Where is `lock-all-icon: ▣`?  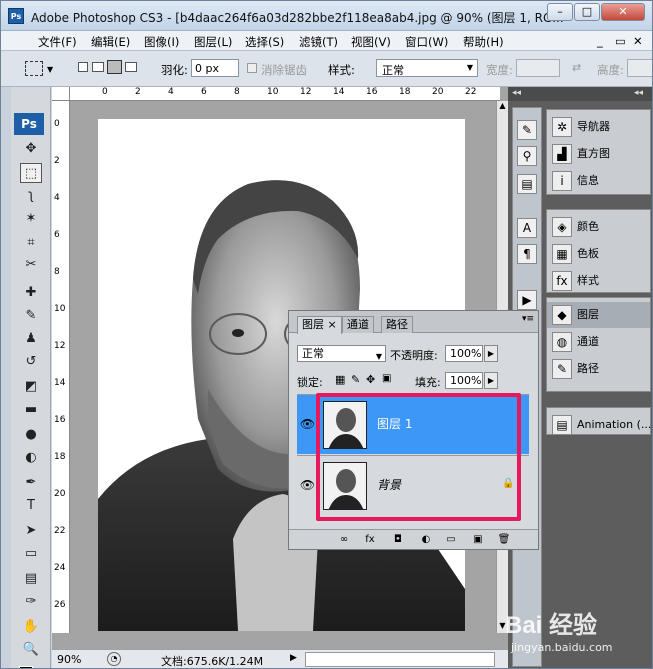
lock-all-icon: ▣ is located at coordinates (386, 378).